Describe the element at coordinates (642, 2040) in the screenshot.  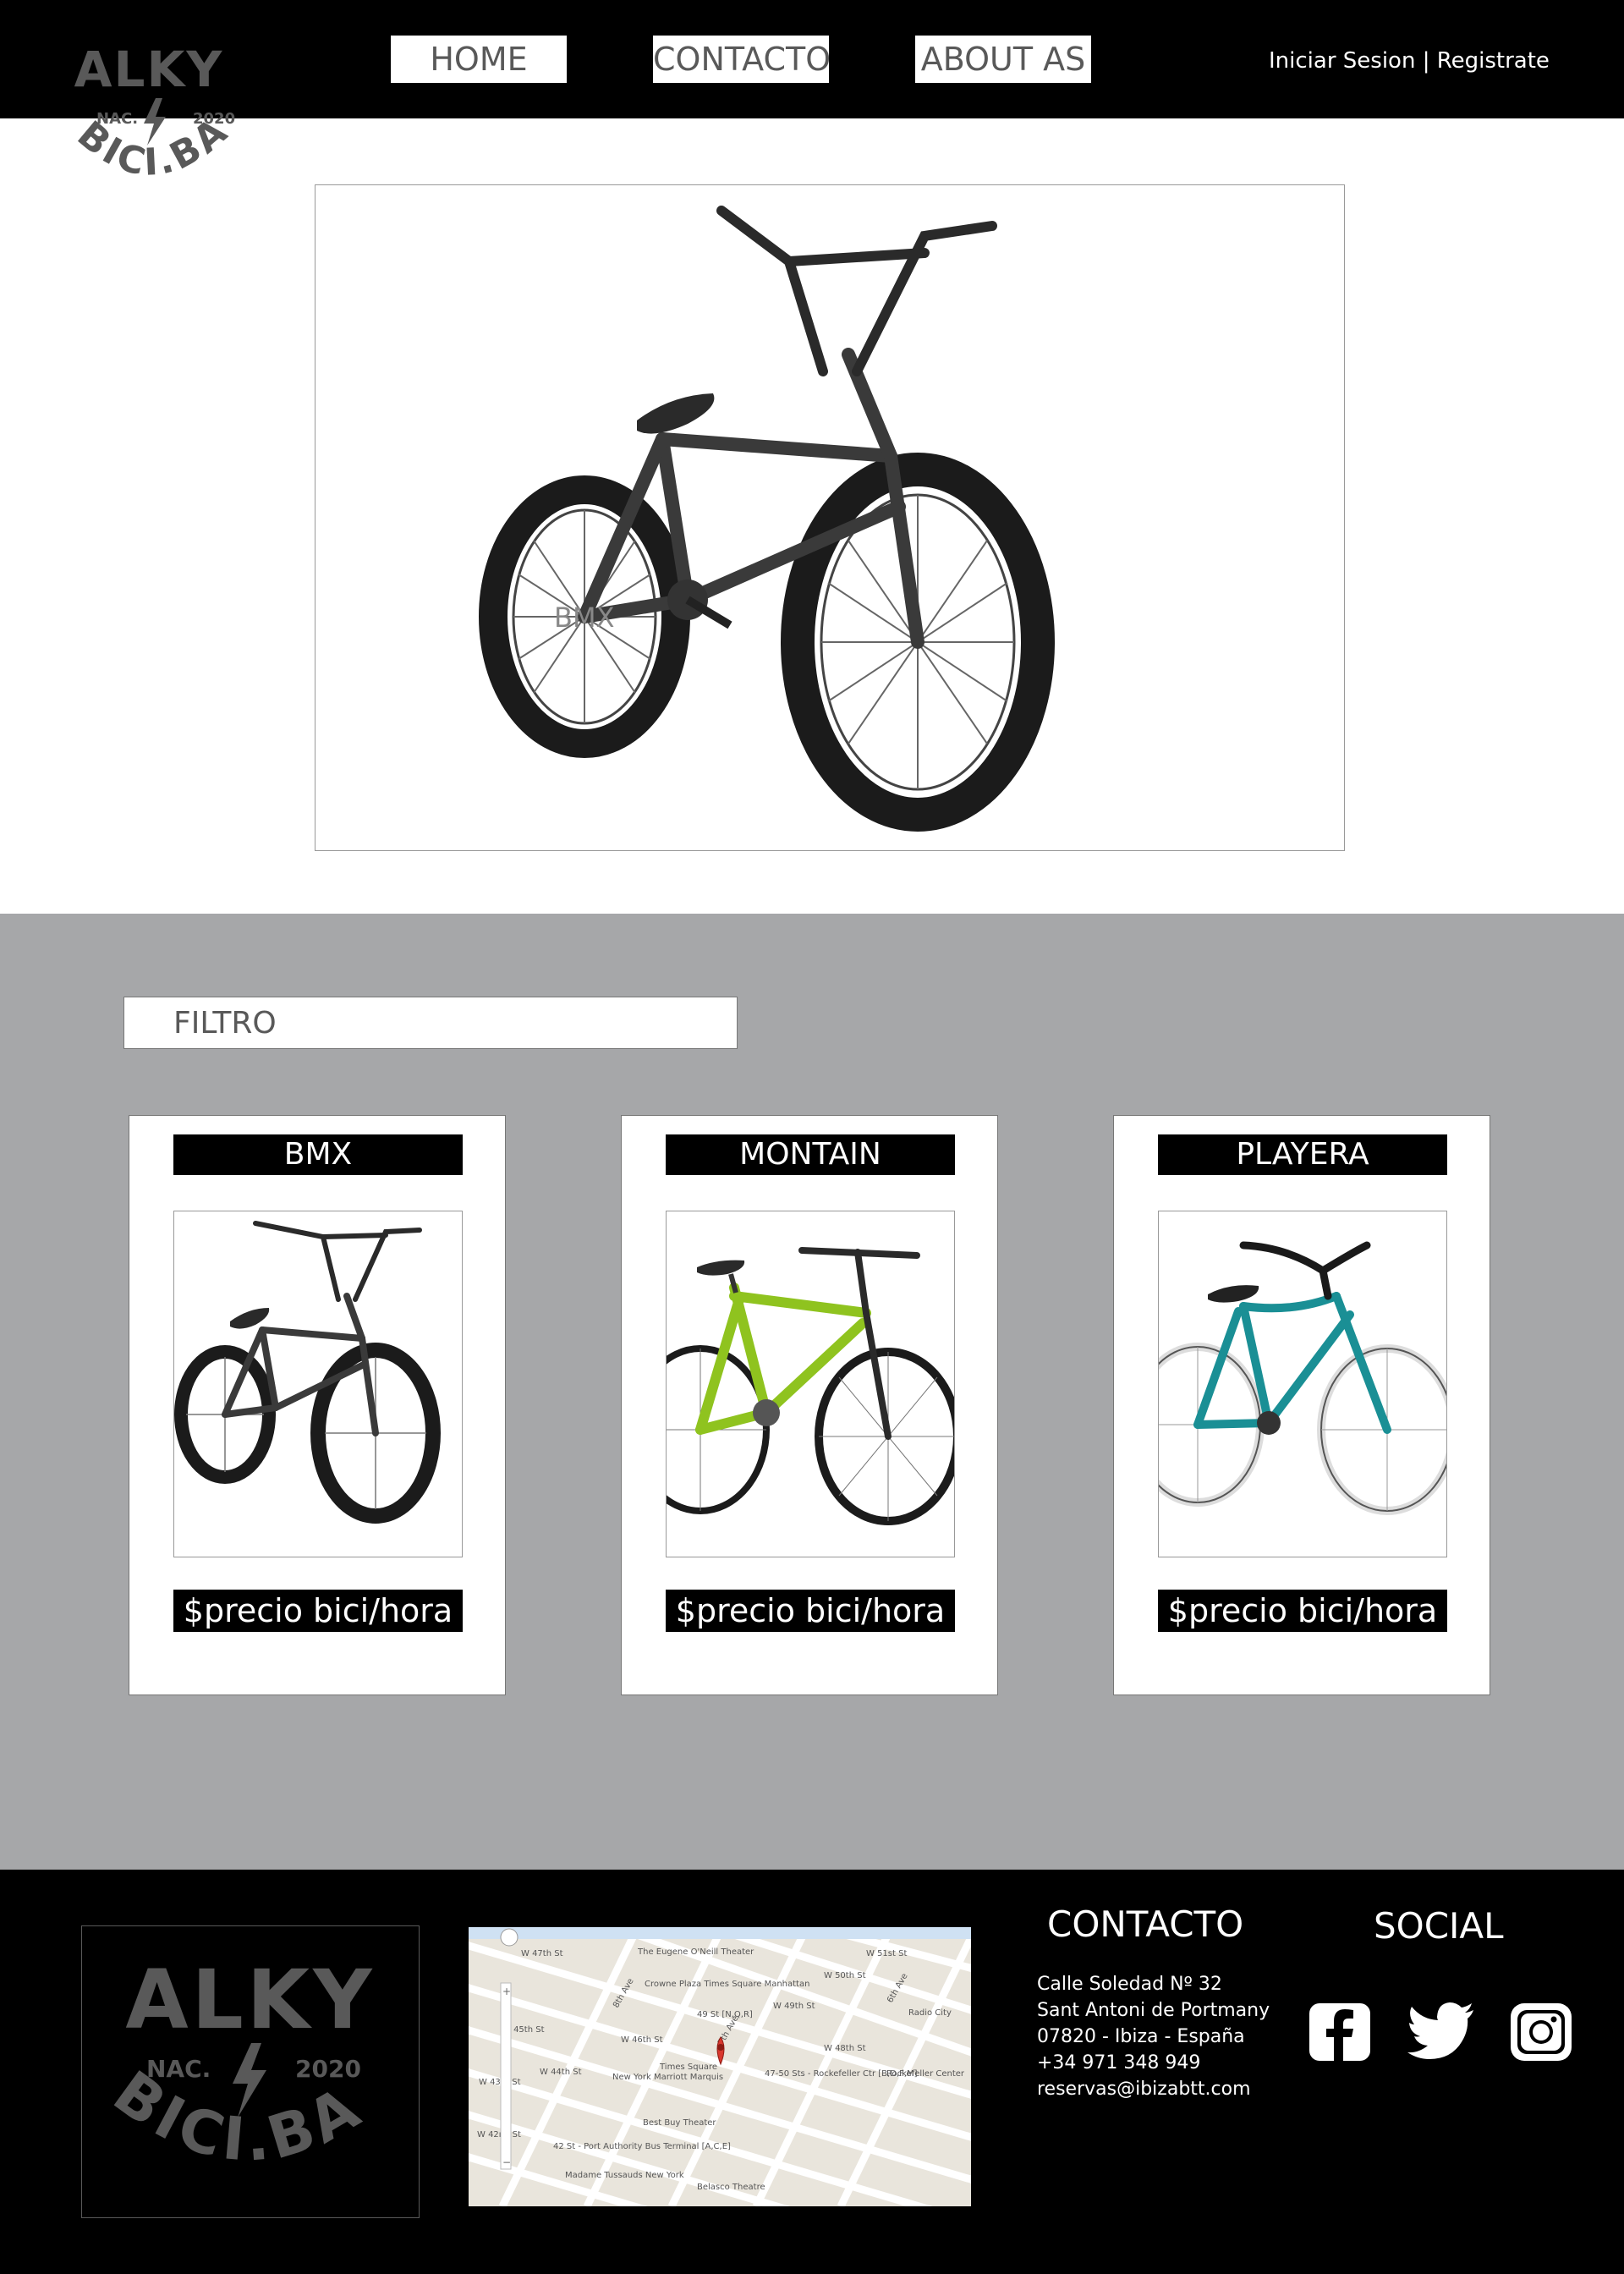
I see `svg-text: W 46th St` at that location.